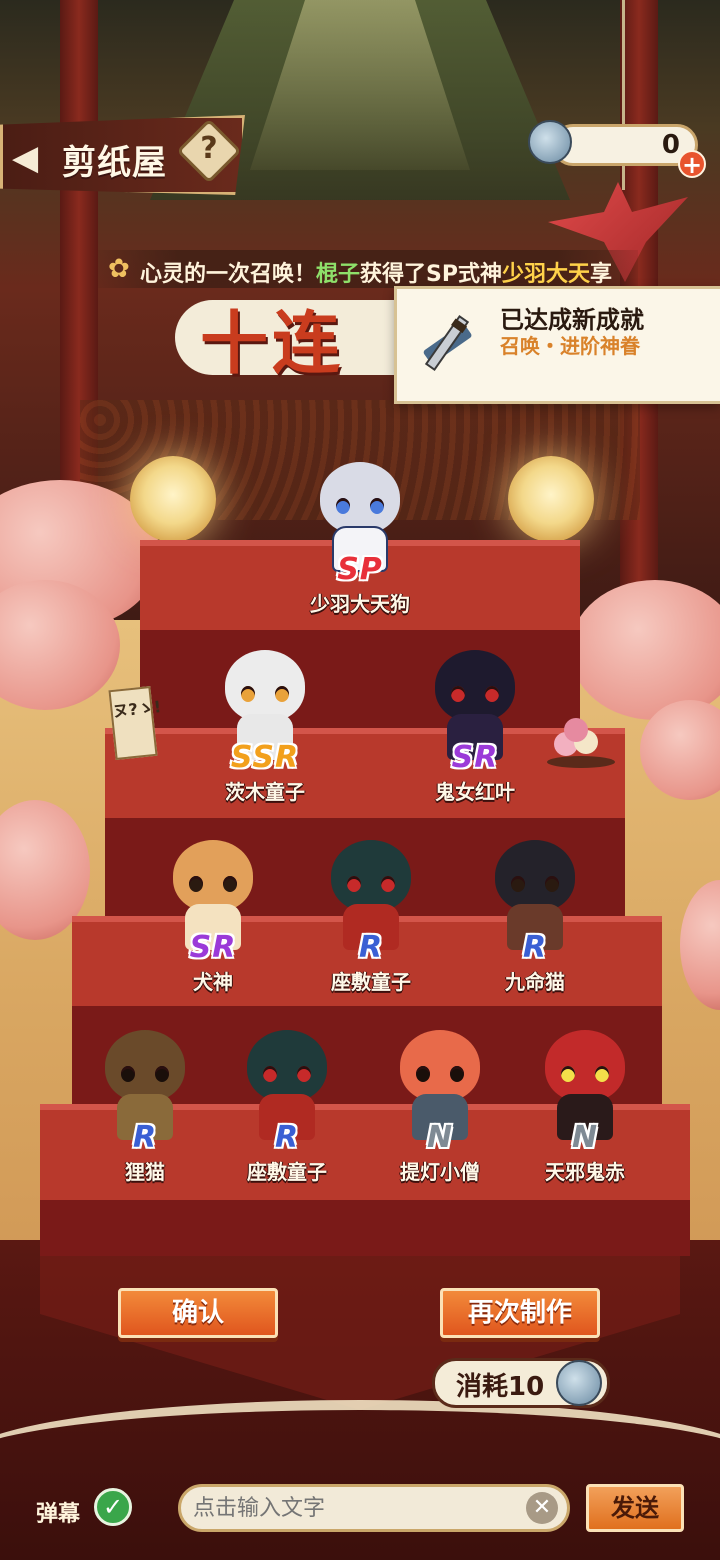 Image resolution: width=720 pixels, height=1560 pixels. I want to click on confirm-button: 确认, so click(198, 1313).